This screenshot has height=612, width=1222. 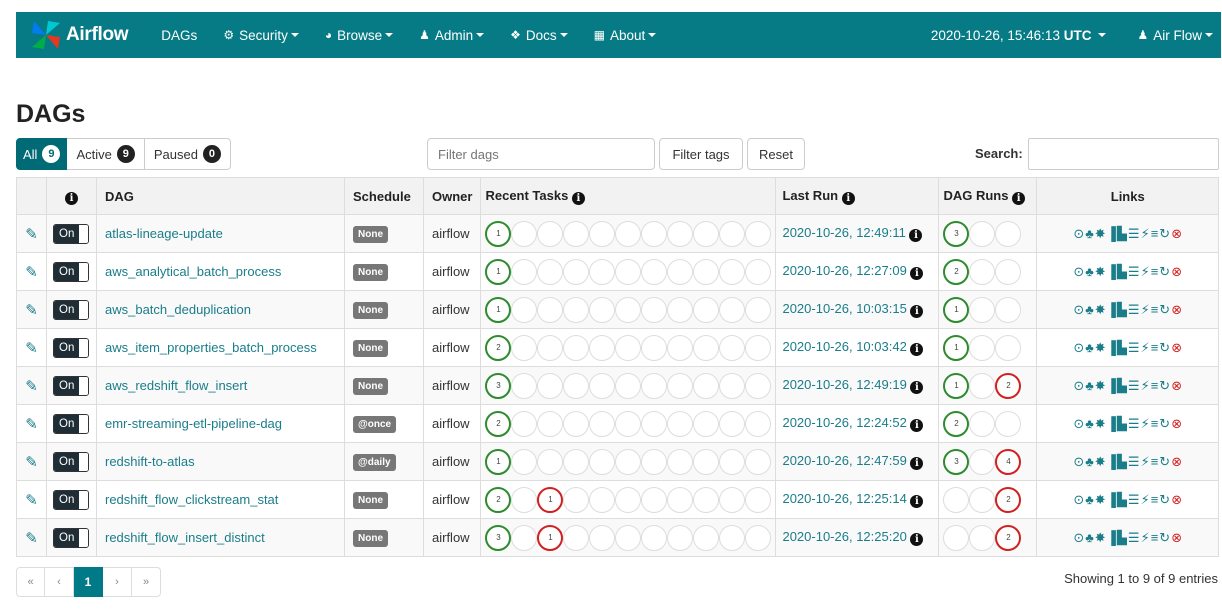 I want to click on nav-about: ▦ About, so click(x=625, y=35).